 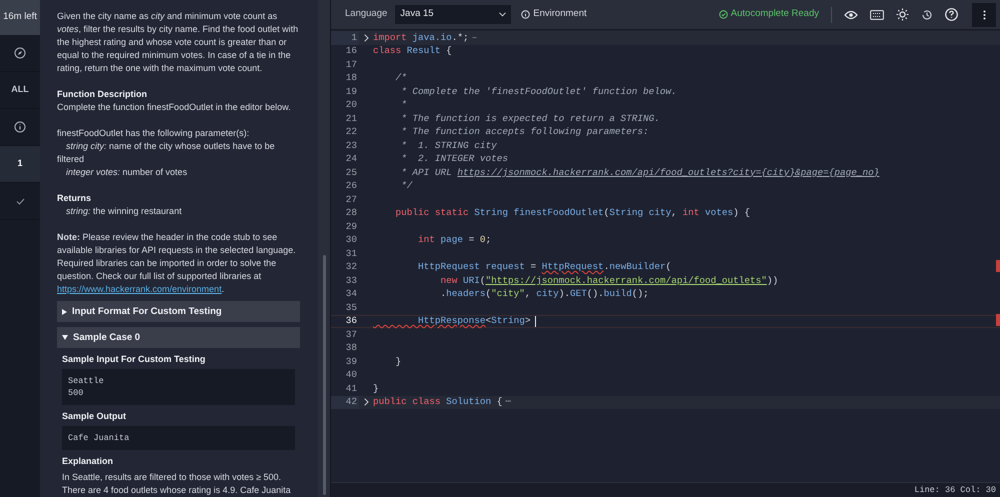 I want to click on keyboard-icon, so click(x=877, y=15).